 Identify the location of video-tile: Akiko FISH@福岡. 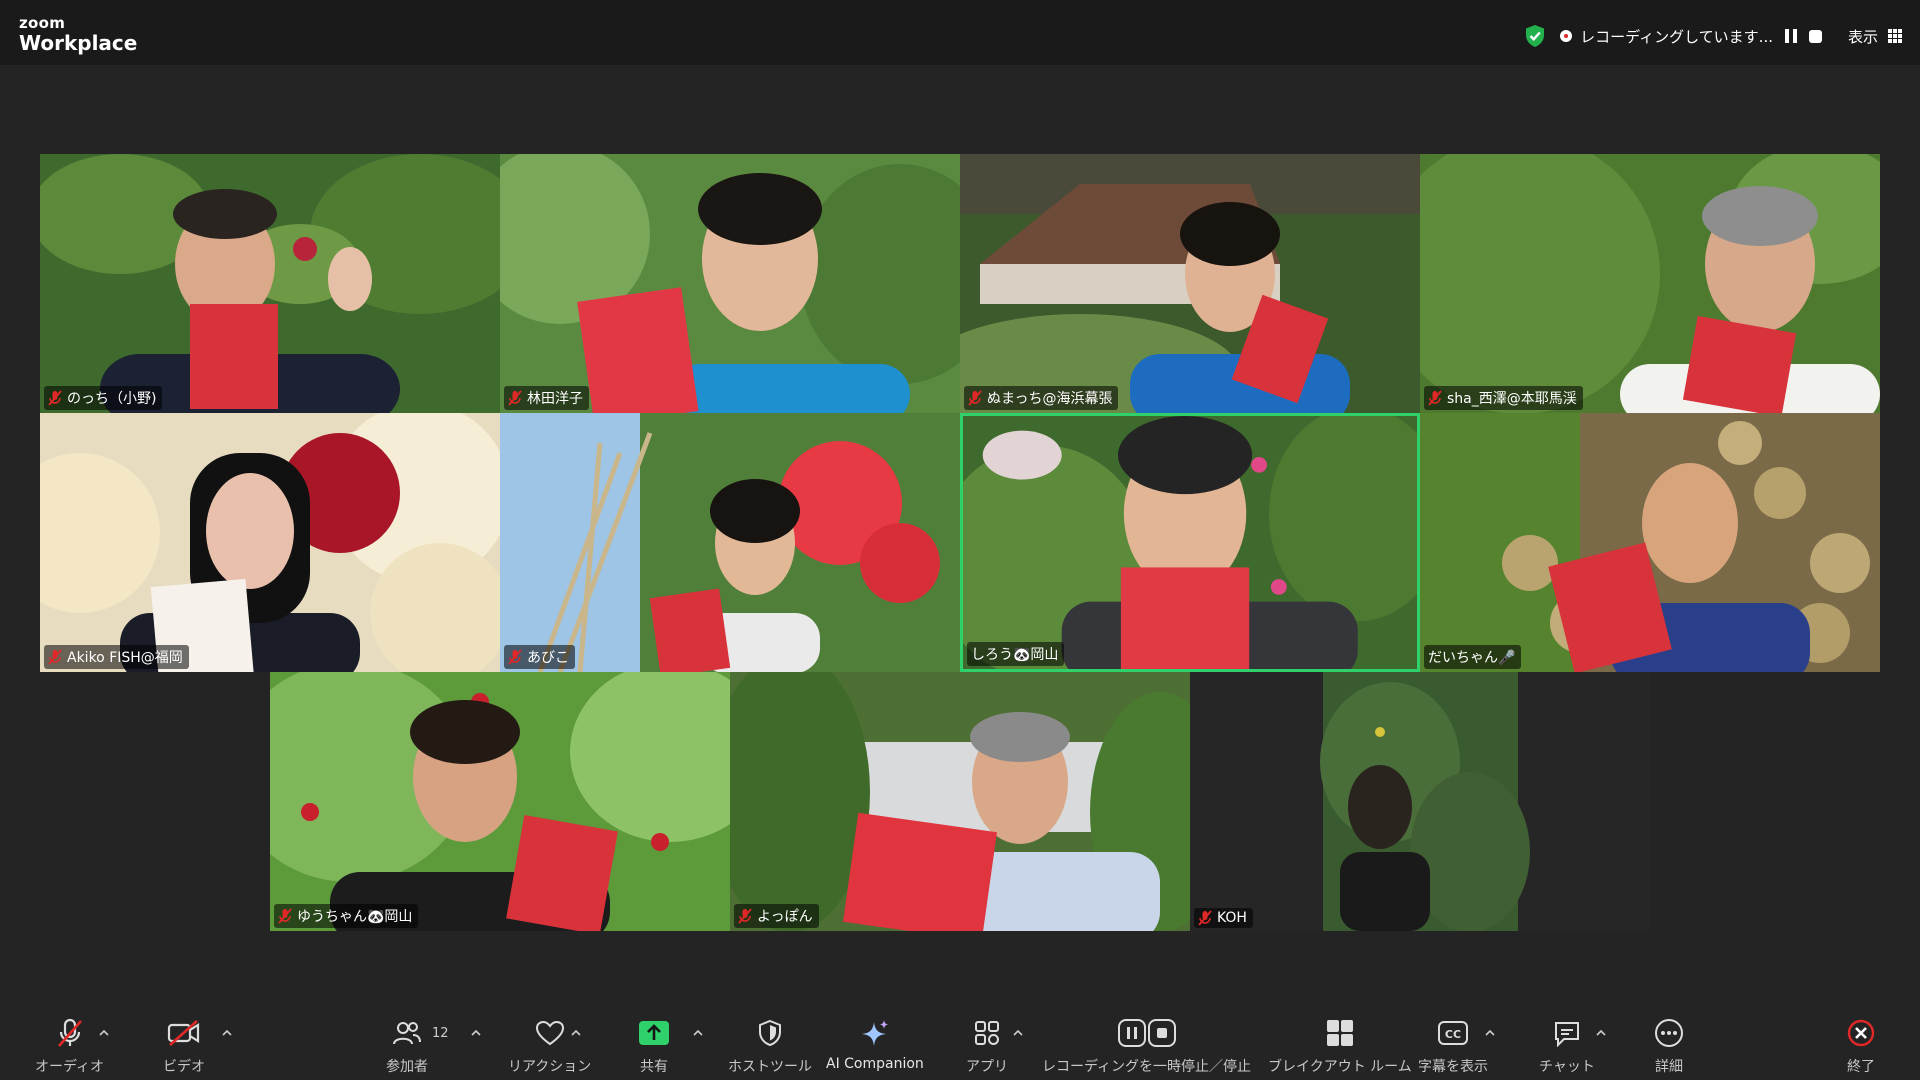
(270, 542).